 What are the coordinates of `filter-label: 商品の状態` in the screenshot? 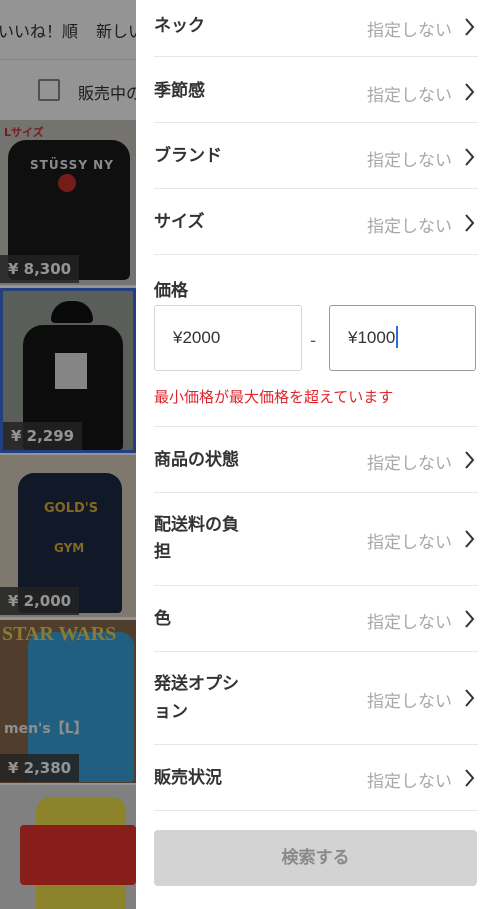 It's located at (196, 460).